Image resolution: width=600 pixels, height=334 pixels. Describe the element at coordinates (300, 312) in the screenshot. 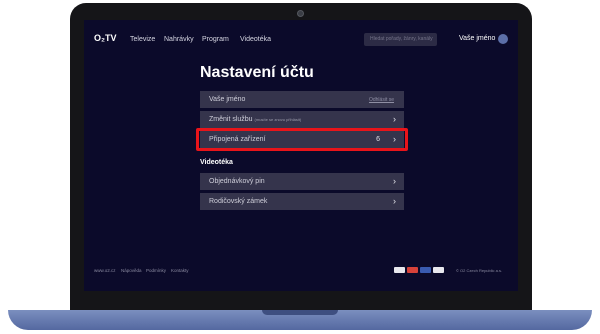

I see `laptop-hinge-notch` at that location.